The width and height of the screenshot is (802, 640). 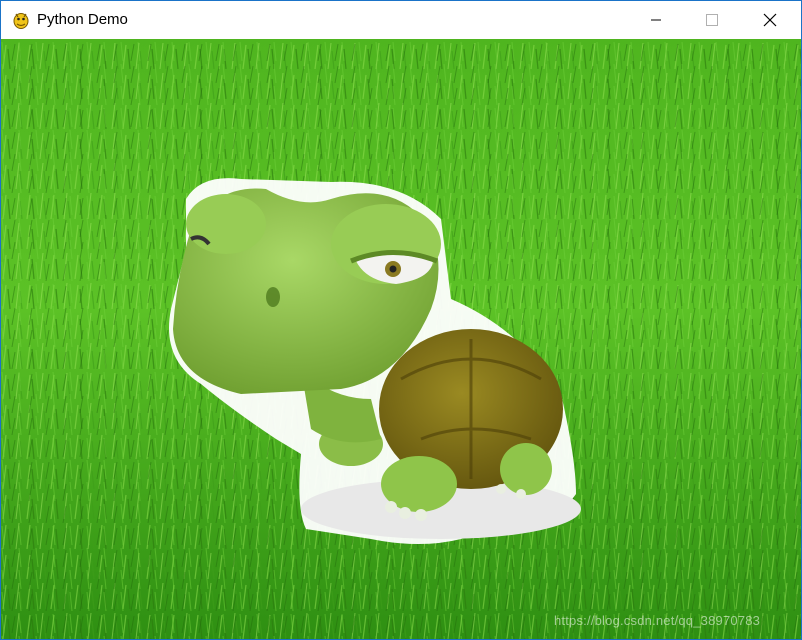 I want to click on close-icon, so click(x=770, y=20).